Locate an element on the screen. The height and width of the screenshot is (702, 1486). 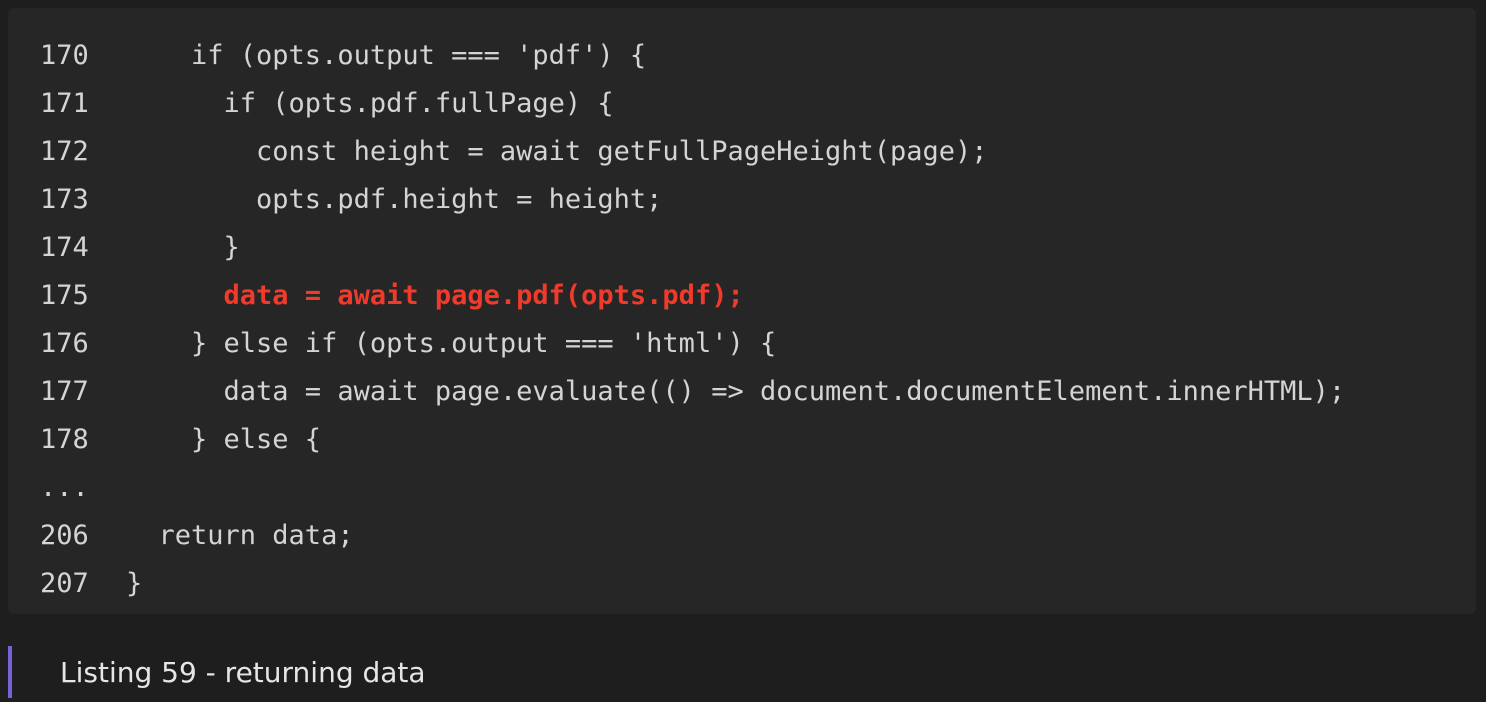
code-line: 206 return data; is located at coordinates (742, 536).